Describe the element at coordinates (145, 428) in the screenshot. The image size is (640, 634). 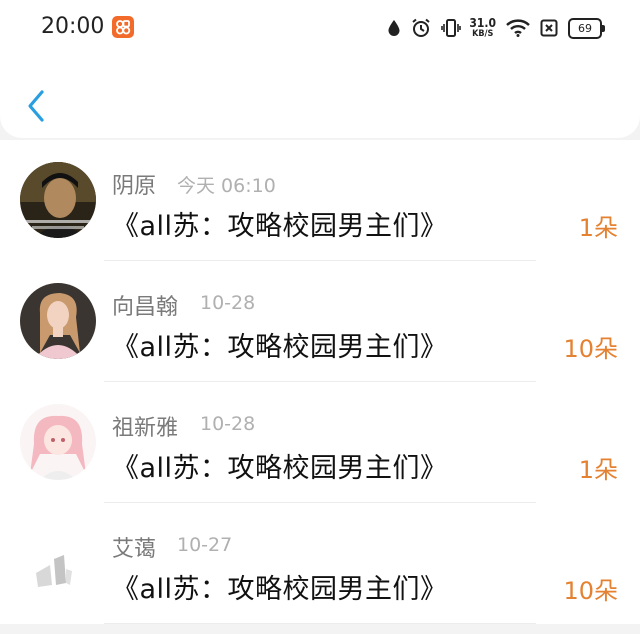
I see `user-name: 祖新雅` at that location.